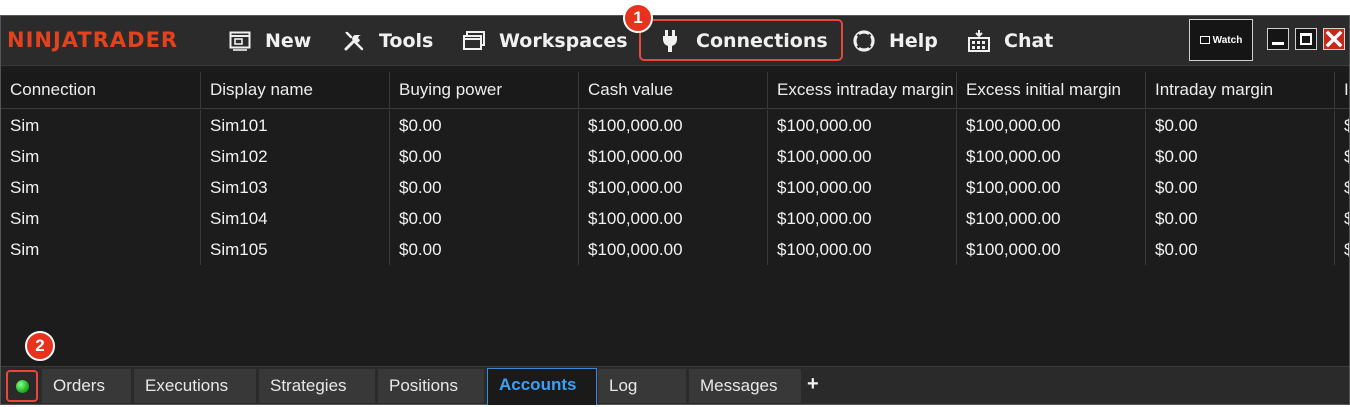  I want to click on tab-positions: Positions, so click(431, 386).